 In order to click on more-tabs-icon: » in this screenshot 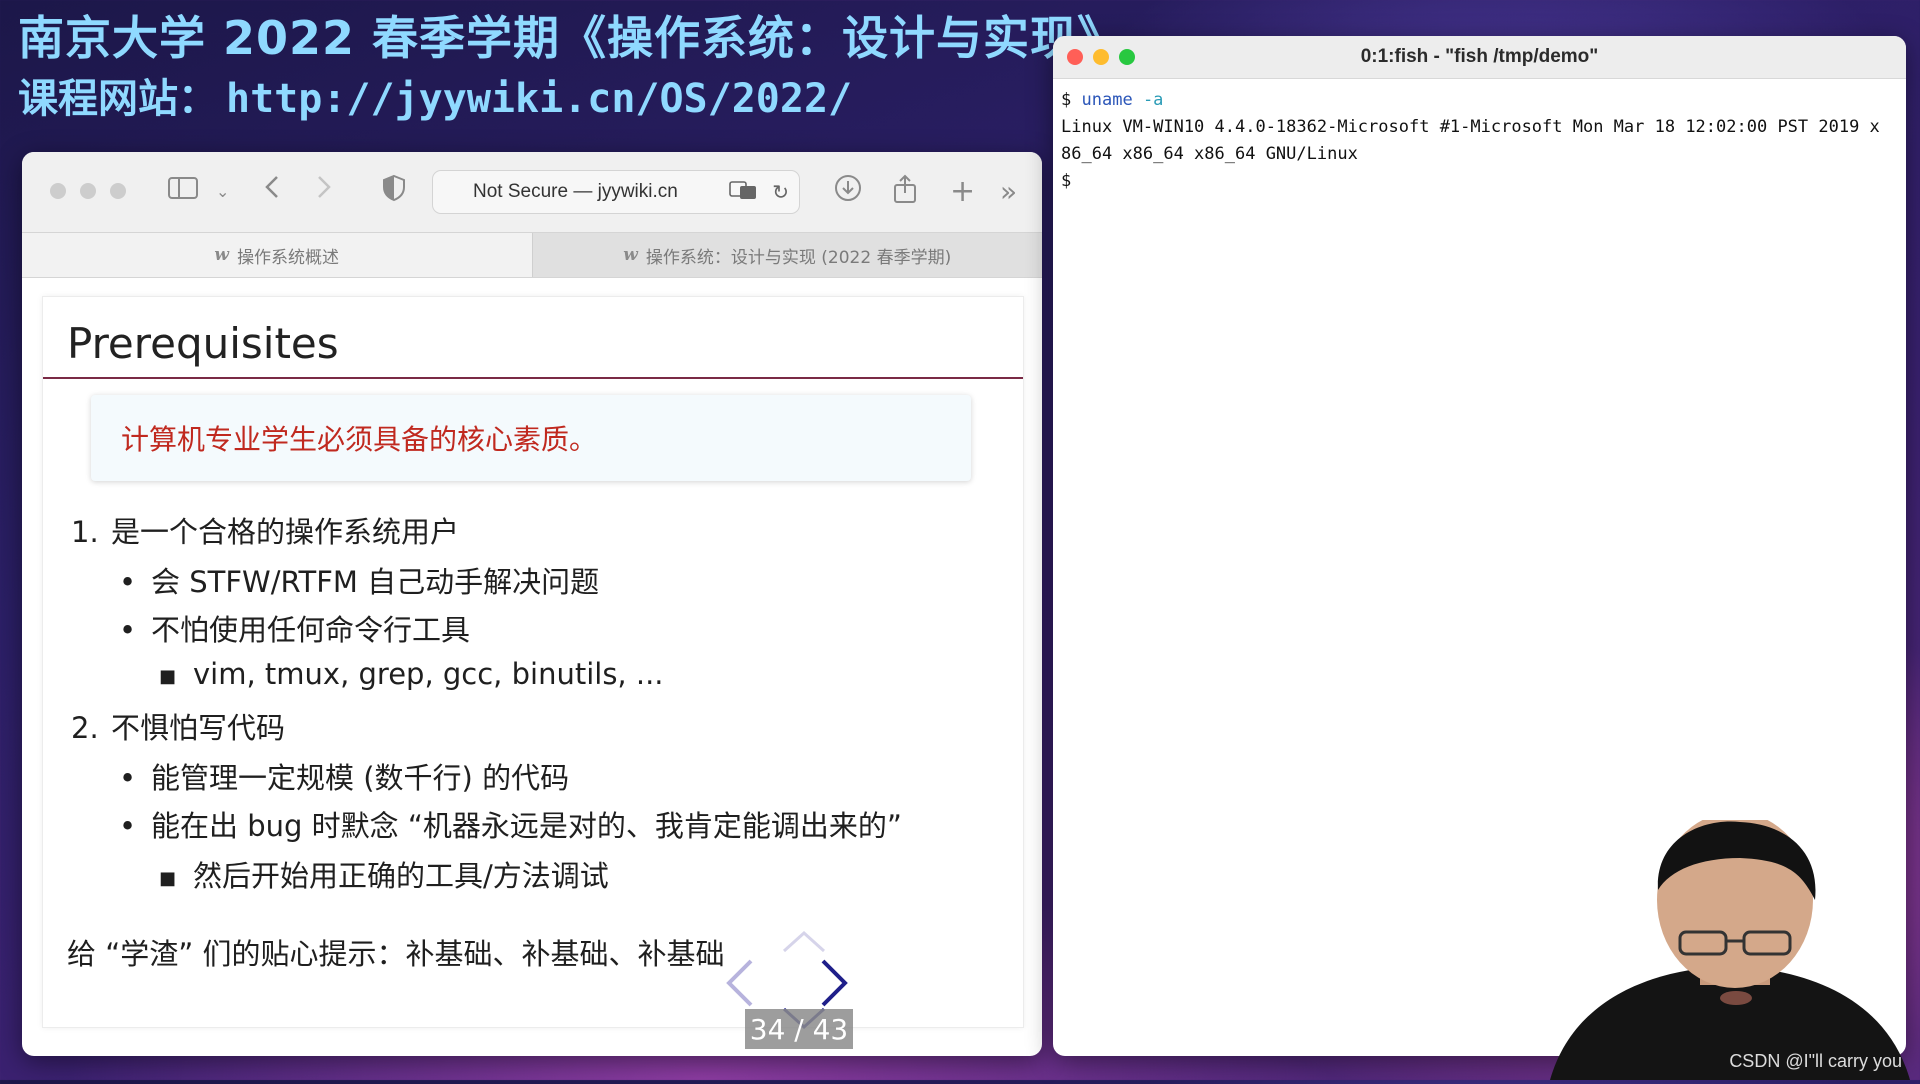, I will do `click(1008, 192)`.